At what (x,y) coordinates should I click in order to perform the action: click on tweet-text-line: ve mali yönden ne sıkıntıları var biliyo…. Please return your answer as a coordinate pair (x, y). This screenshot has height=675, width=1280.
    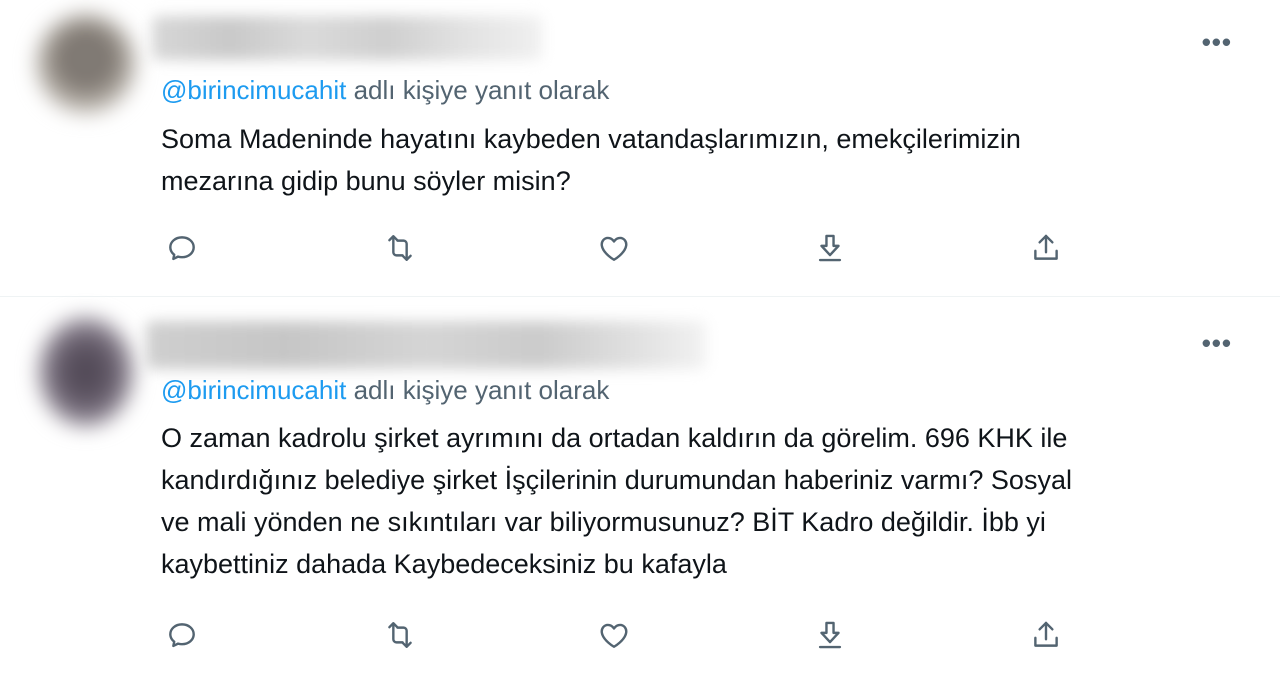
    Looking at the image, I should click on (603, 522).